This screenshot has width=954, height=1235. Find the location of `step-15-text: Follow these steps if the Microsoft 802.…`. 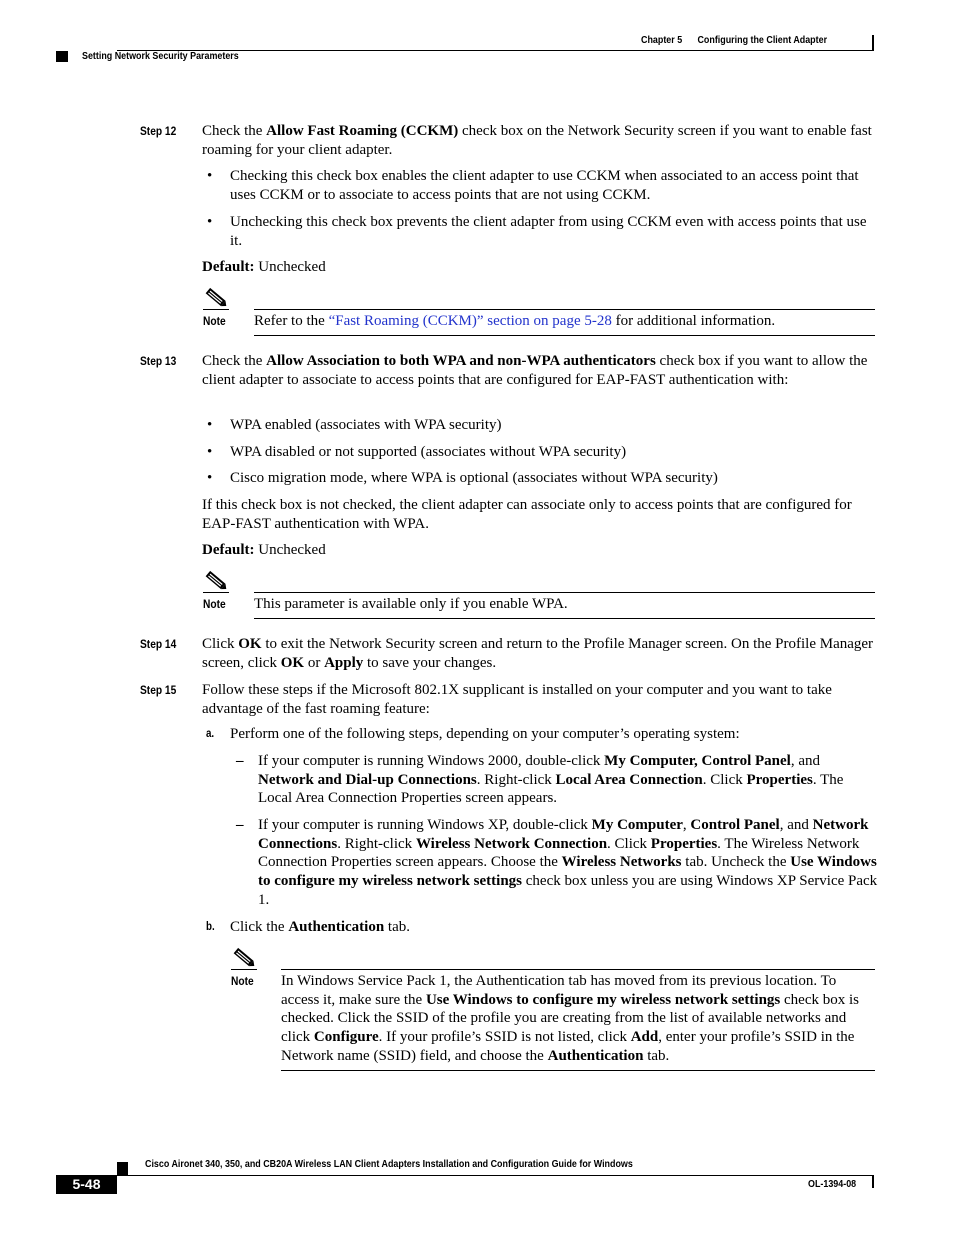

step-15-text: Follow these steps if the Microsoft 802.… is located at coordinates (517, 699).